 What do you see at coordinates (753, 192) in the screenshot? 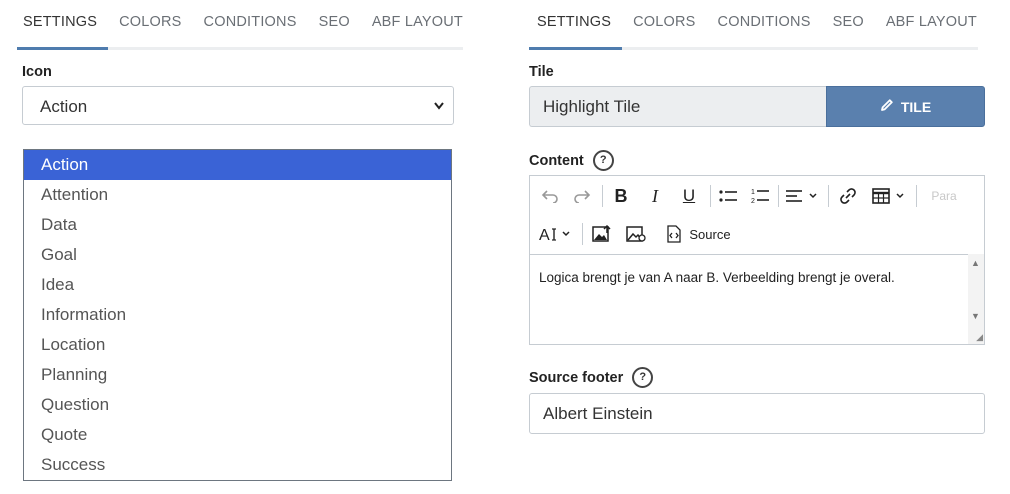
I see `svg-text: 1` at bounding box center [753, 192].